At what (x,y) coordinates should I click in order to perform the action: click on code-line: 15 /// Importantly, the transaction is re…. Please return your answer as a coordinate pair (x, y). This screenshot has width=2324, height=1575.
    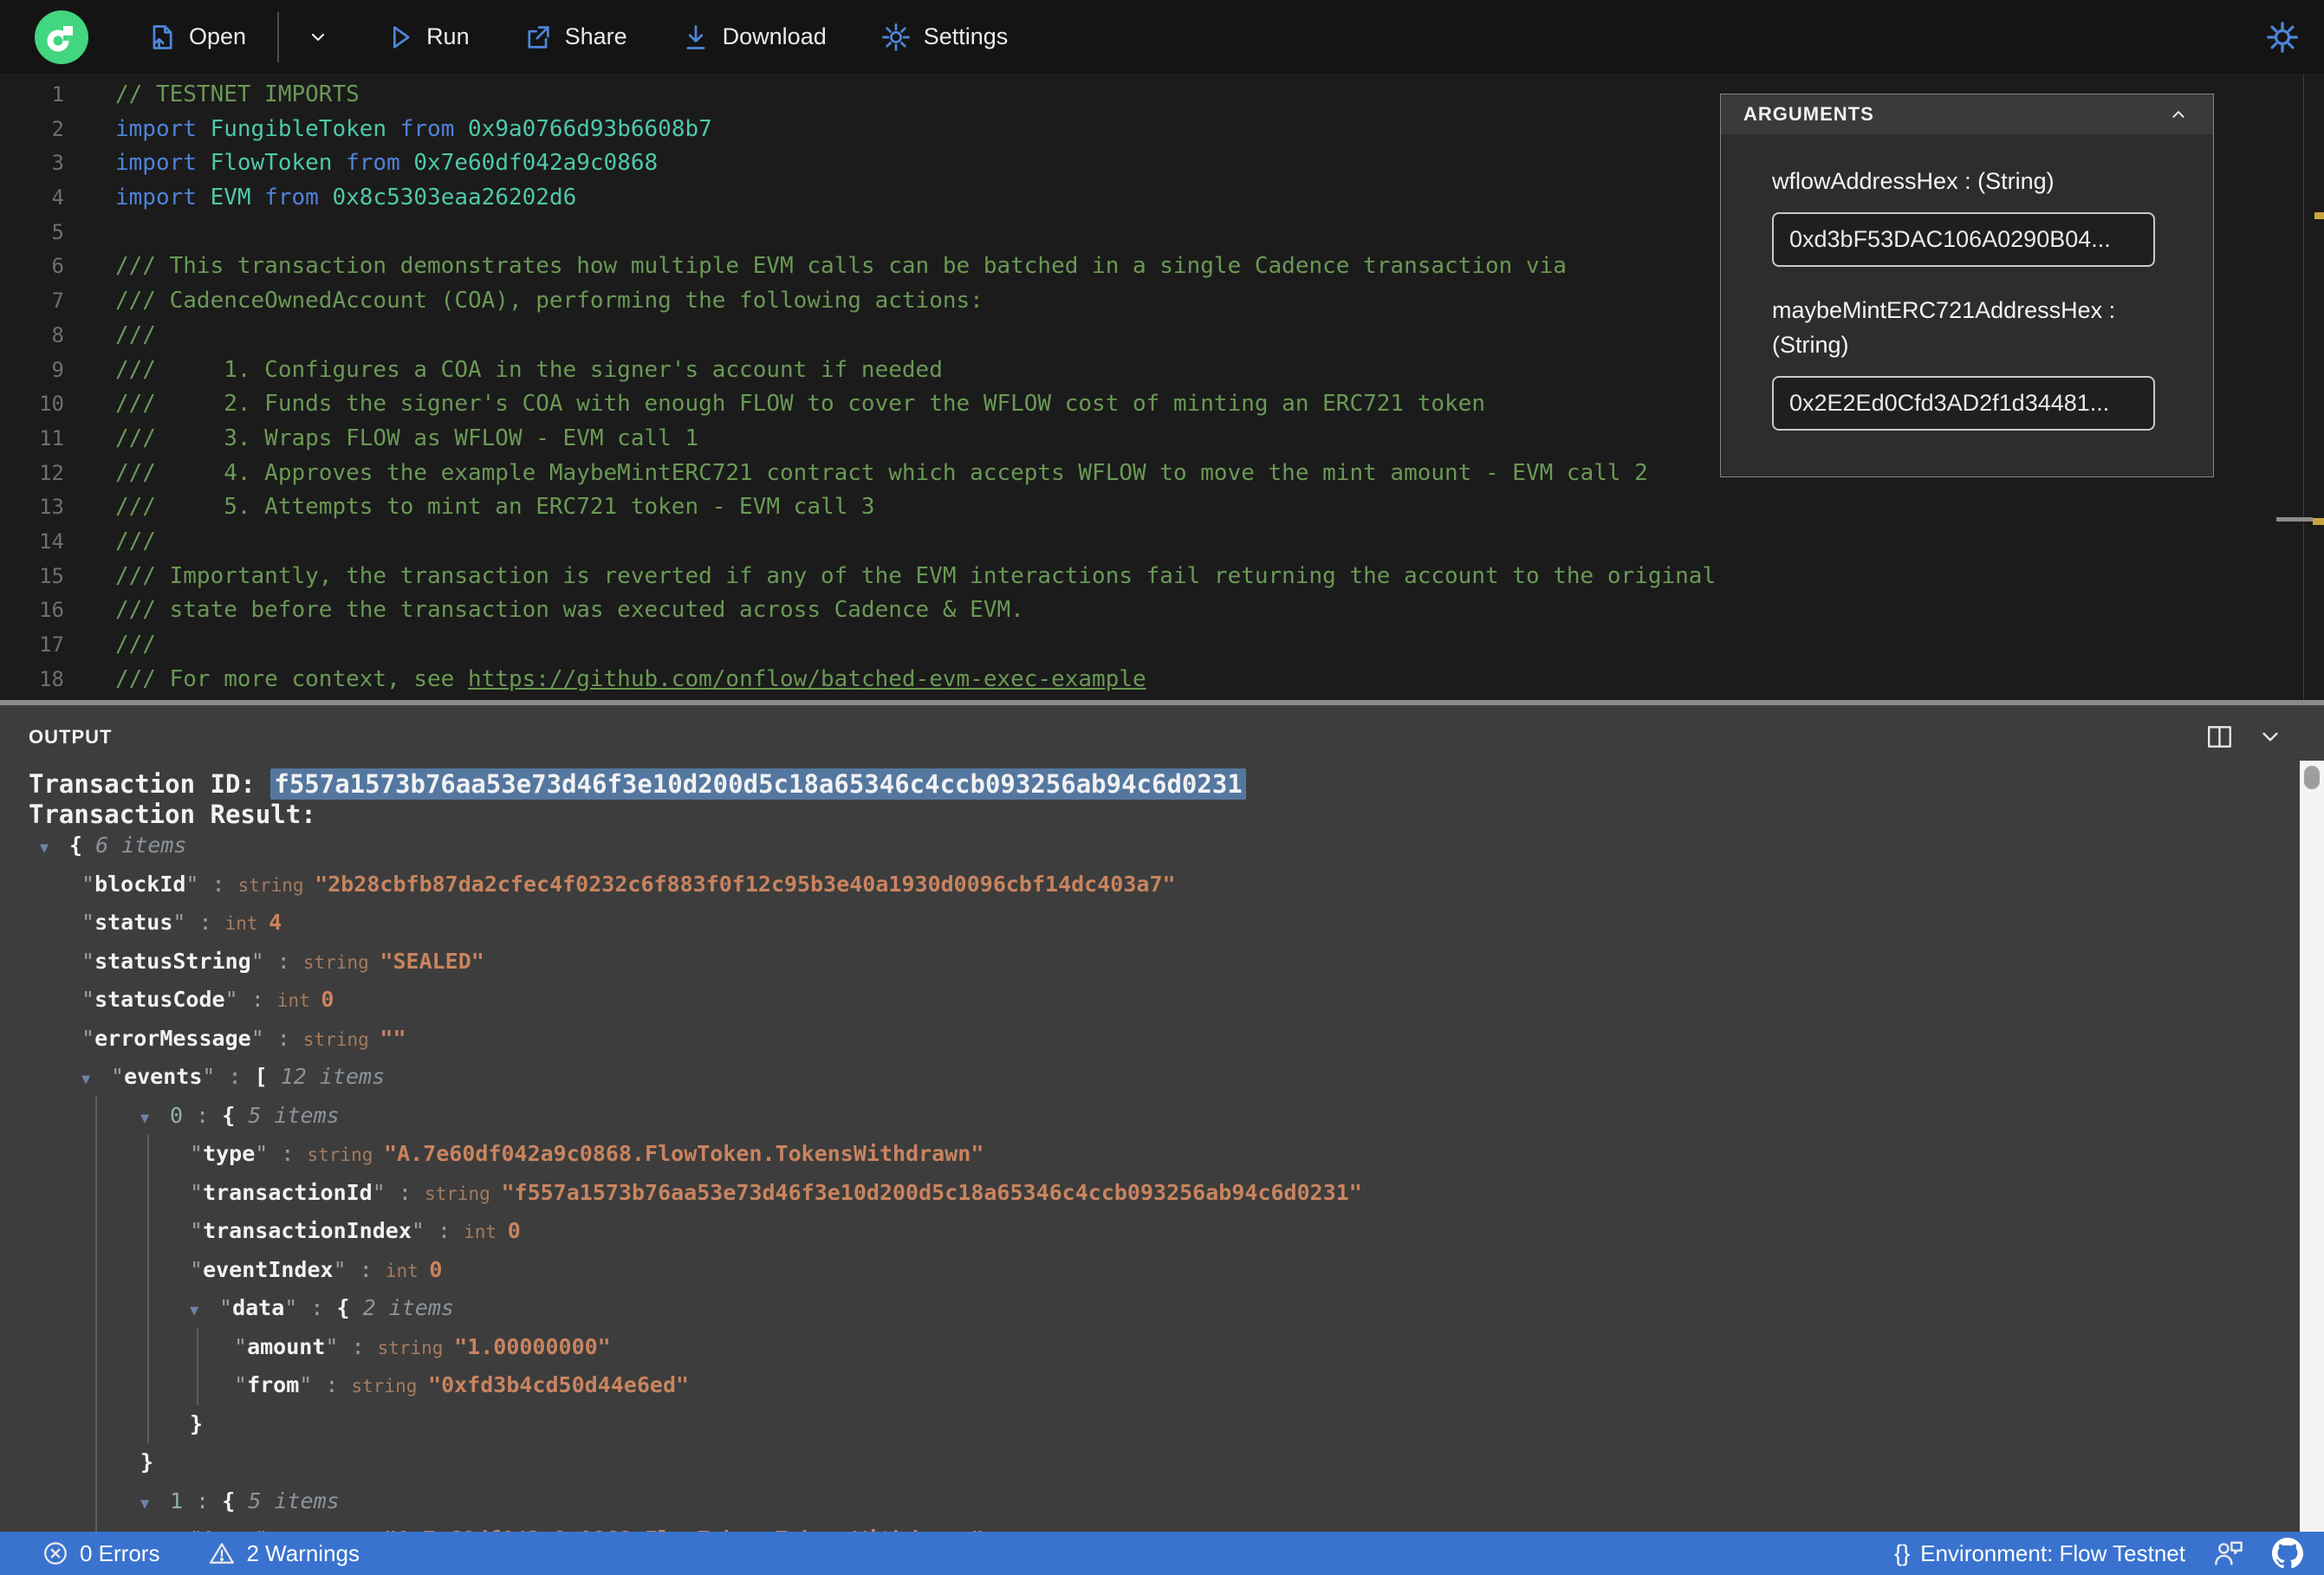
    Looking at the image, I should click on (1162, 577).